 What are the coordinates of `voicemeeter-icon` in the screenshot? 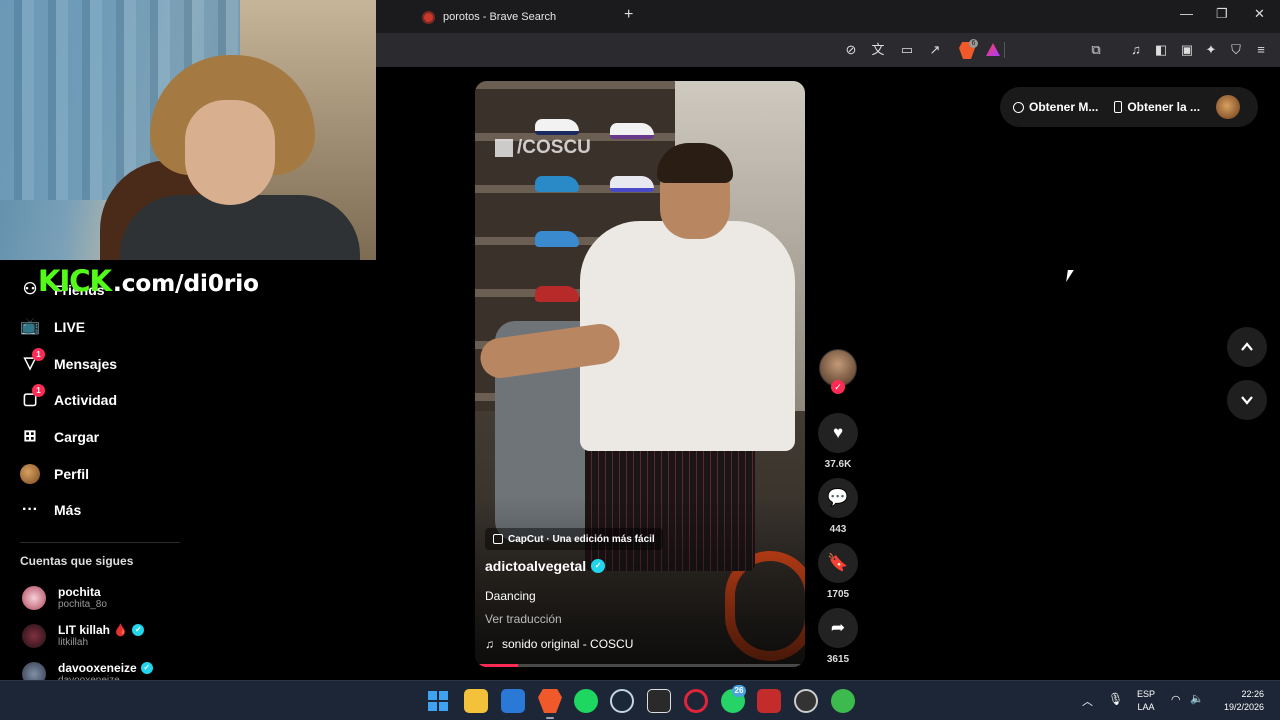 It's located at (769, 701).